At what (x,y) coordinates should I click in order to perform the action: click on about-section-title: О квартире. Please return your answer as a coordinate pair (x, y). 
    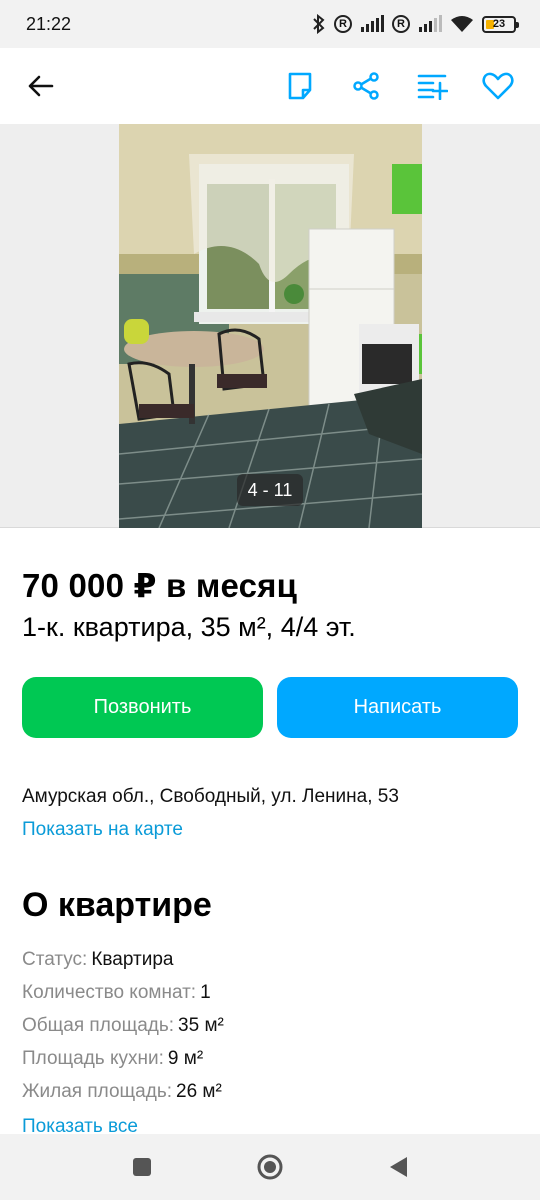
    Looking at the image, I should click on (117, 905).